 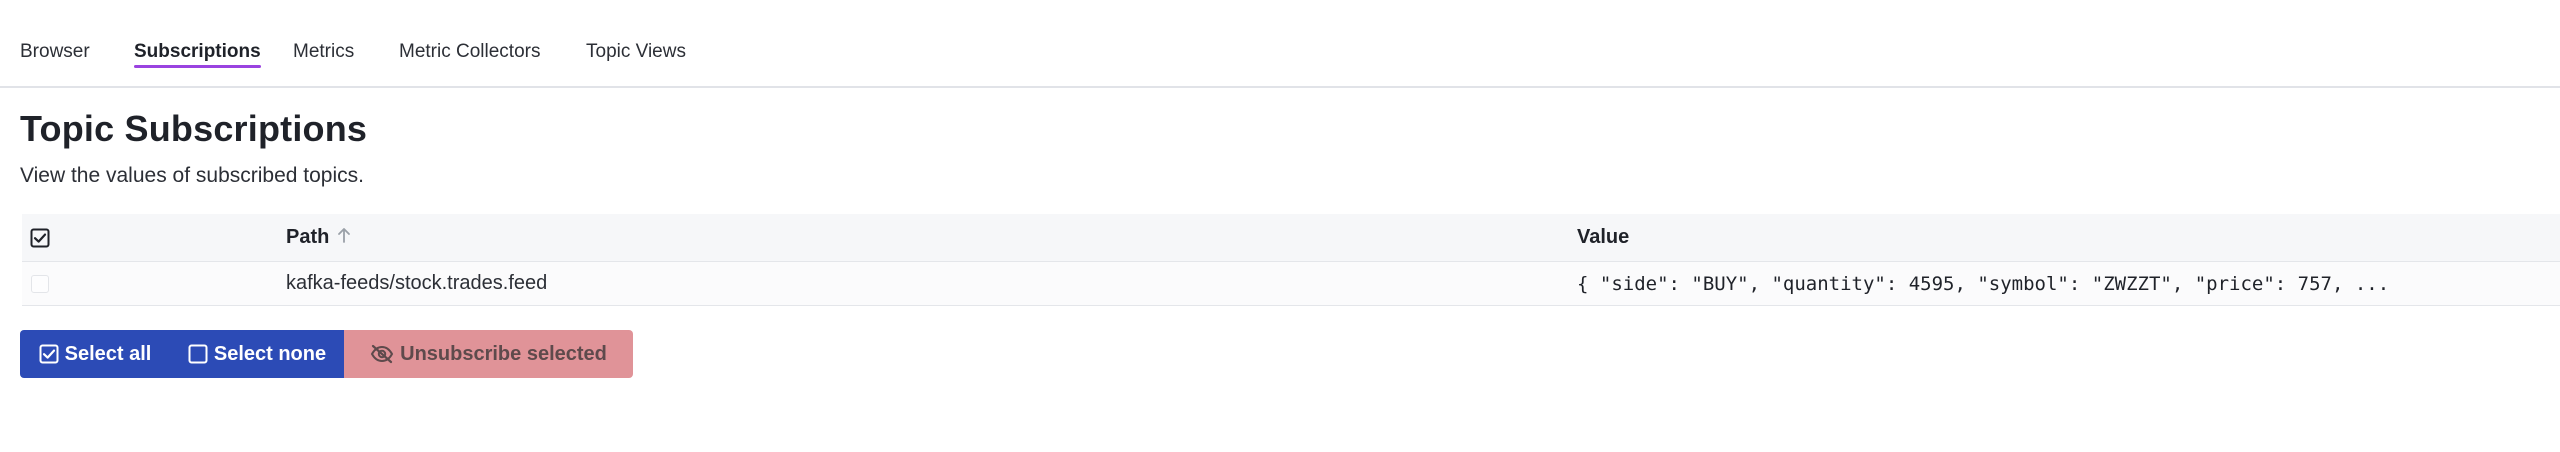 I want to click on page-subtitle: View the values of subscribed topics., so click(x=192, y=175).